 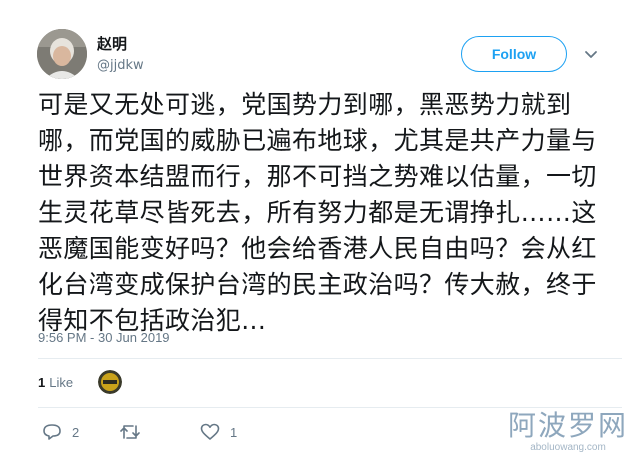 I want to click on reply-count: 2, so click(x=76, y=432).